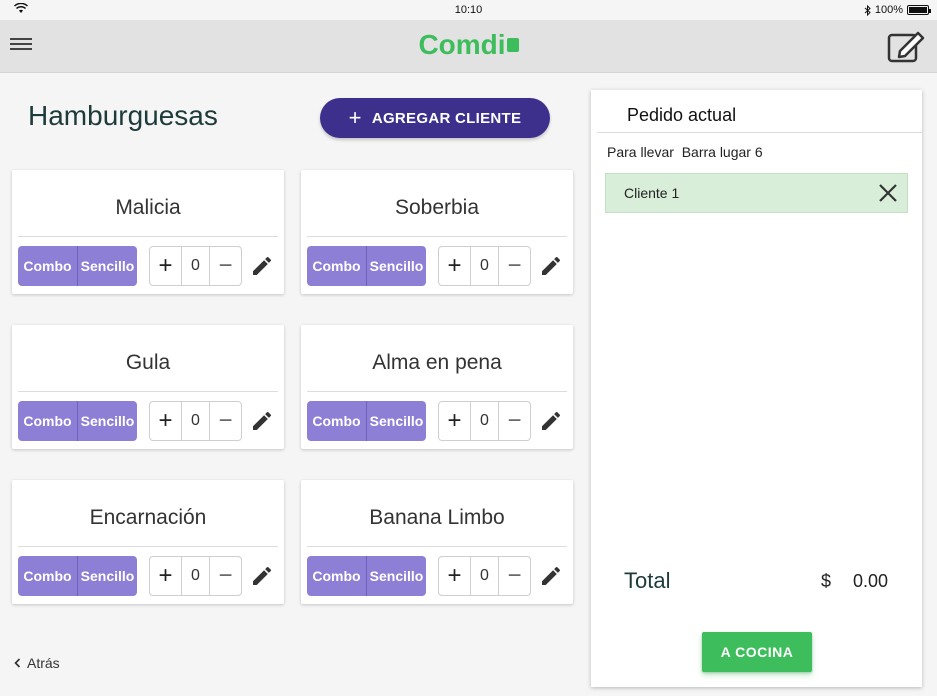  What do you see at coordinates (437, 387) in the screenshot?
I see `product-card: Alma en pena Combo Sencillo + 0 −` at bounding box center [437, 387].